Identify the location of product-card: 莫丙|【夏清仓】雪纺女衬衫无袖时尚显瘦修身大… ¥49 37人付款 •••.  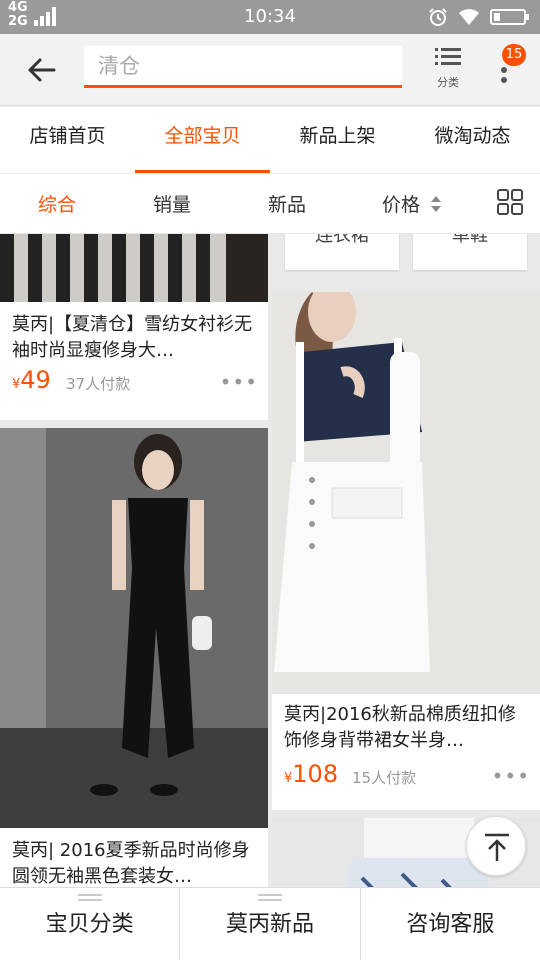
(134, 327).